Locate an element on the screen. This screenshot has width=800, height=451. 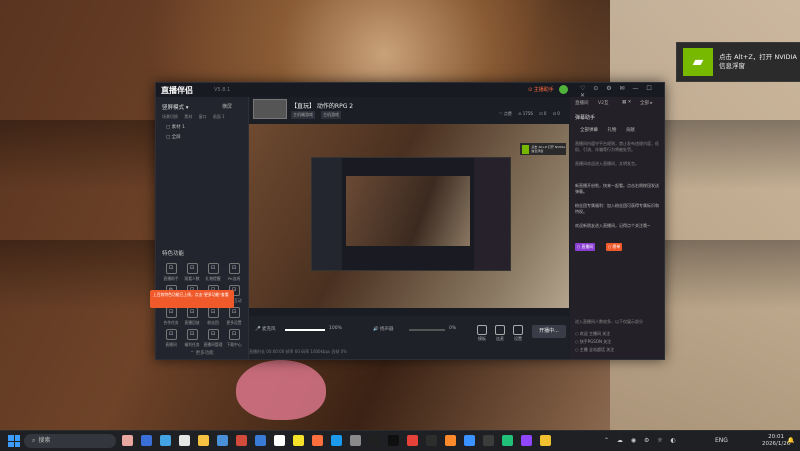
scene-tabs: 场景切换 素材 窗口 画面 1 is located at coordinates (196, 117).